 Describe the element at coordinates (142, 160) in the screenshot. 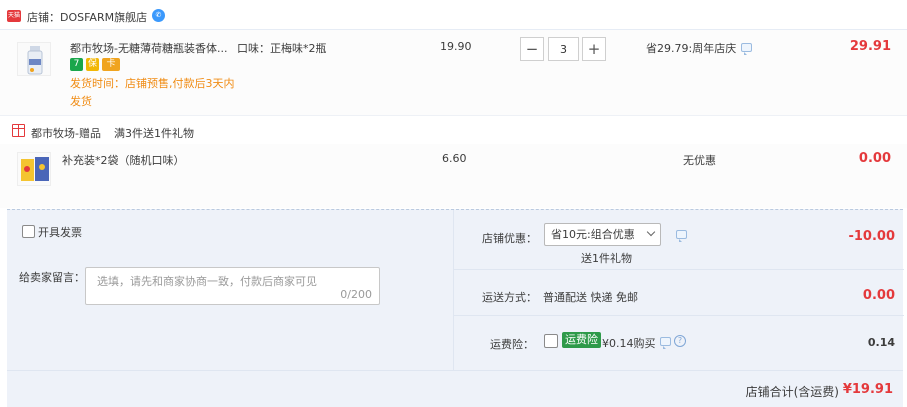

I see `gift-title-link: 补充装*2袋（随机口味）` at that location.